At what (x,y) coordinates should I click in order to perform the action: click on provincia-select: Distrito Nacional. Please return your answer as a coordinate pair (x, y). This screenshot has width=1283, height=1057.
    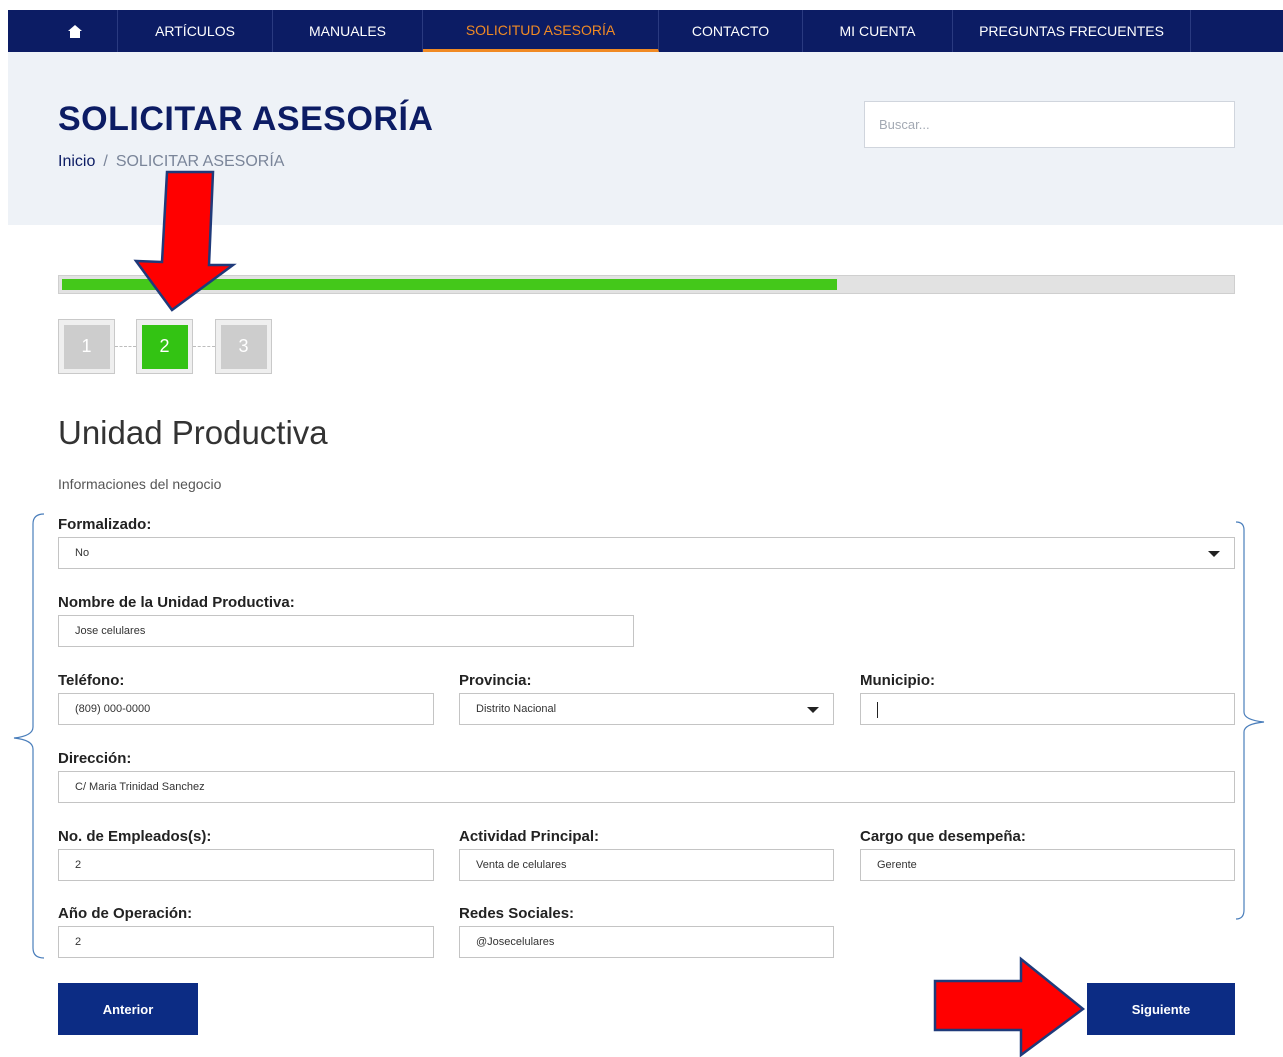
    Looking at the image, I should click on (646, 709).